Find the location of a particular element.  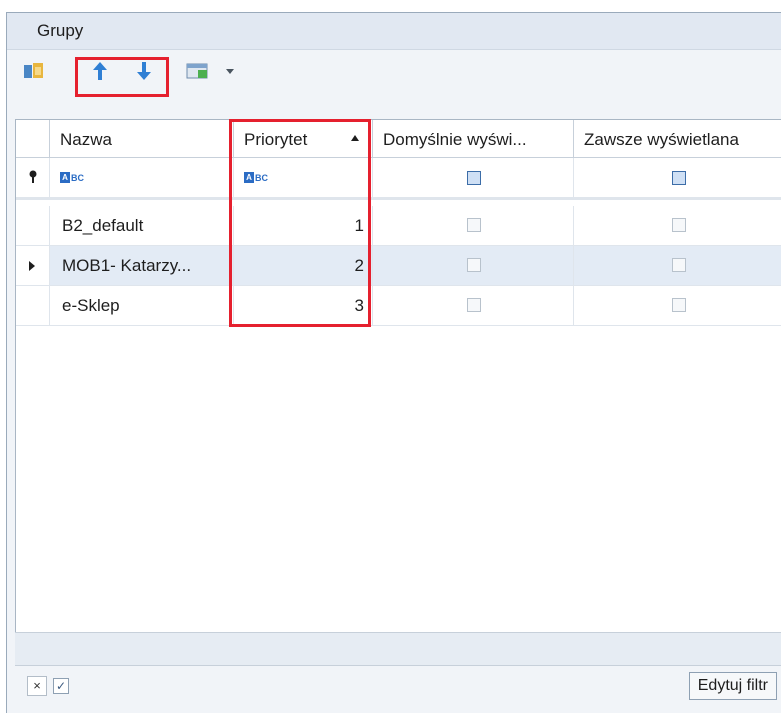

cell-name: B2_default is located at coordinates (142, 225).